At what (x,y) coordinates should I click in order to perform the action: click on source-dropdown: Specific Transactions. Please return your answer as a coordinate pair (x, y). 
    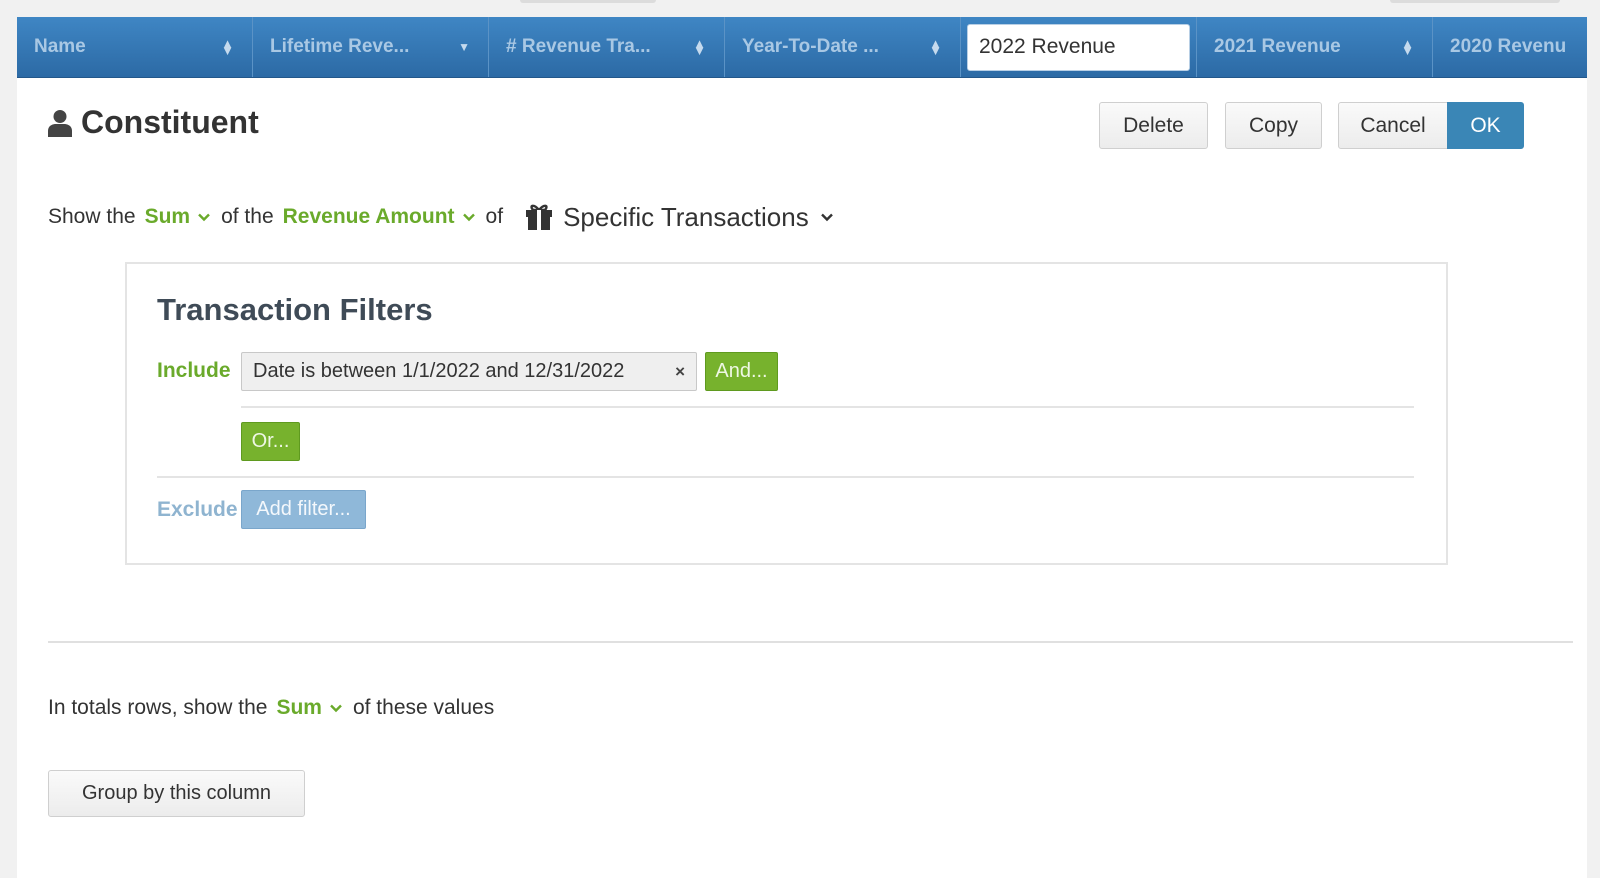
    Looking at the image, I should click on (680, 217).